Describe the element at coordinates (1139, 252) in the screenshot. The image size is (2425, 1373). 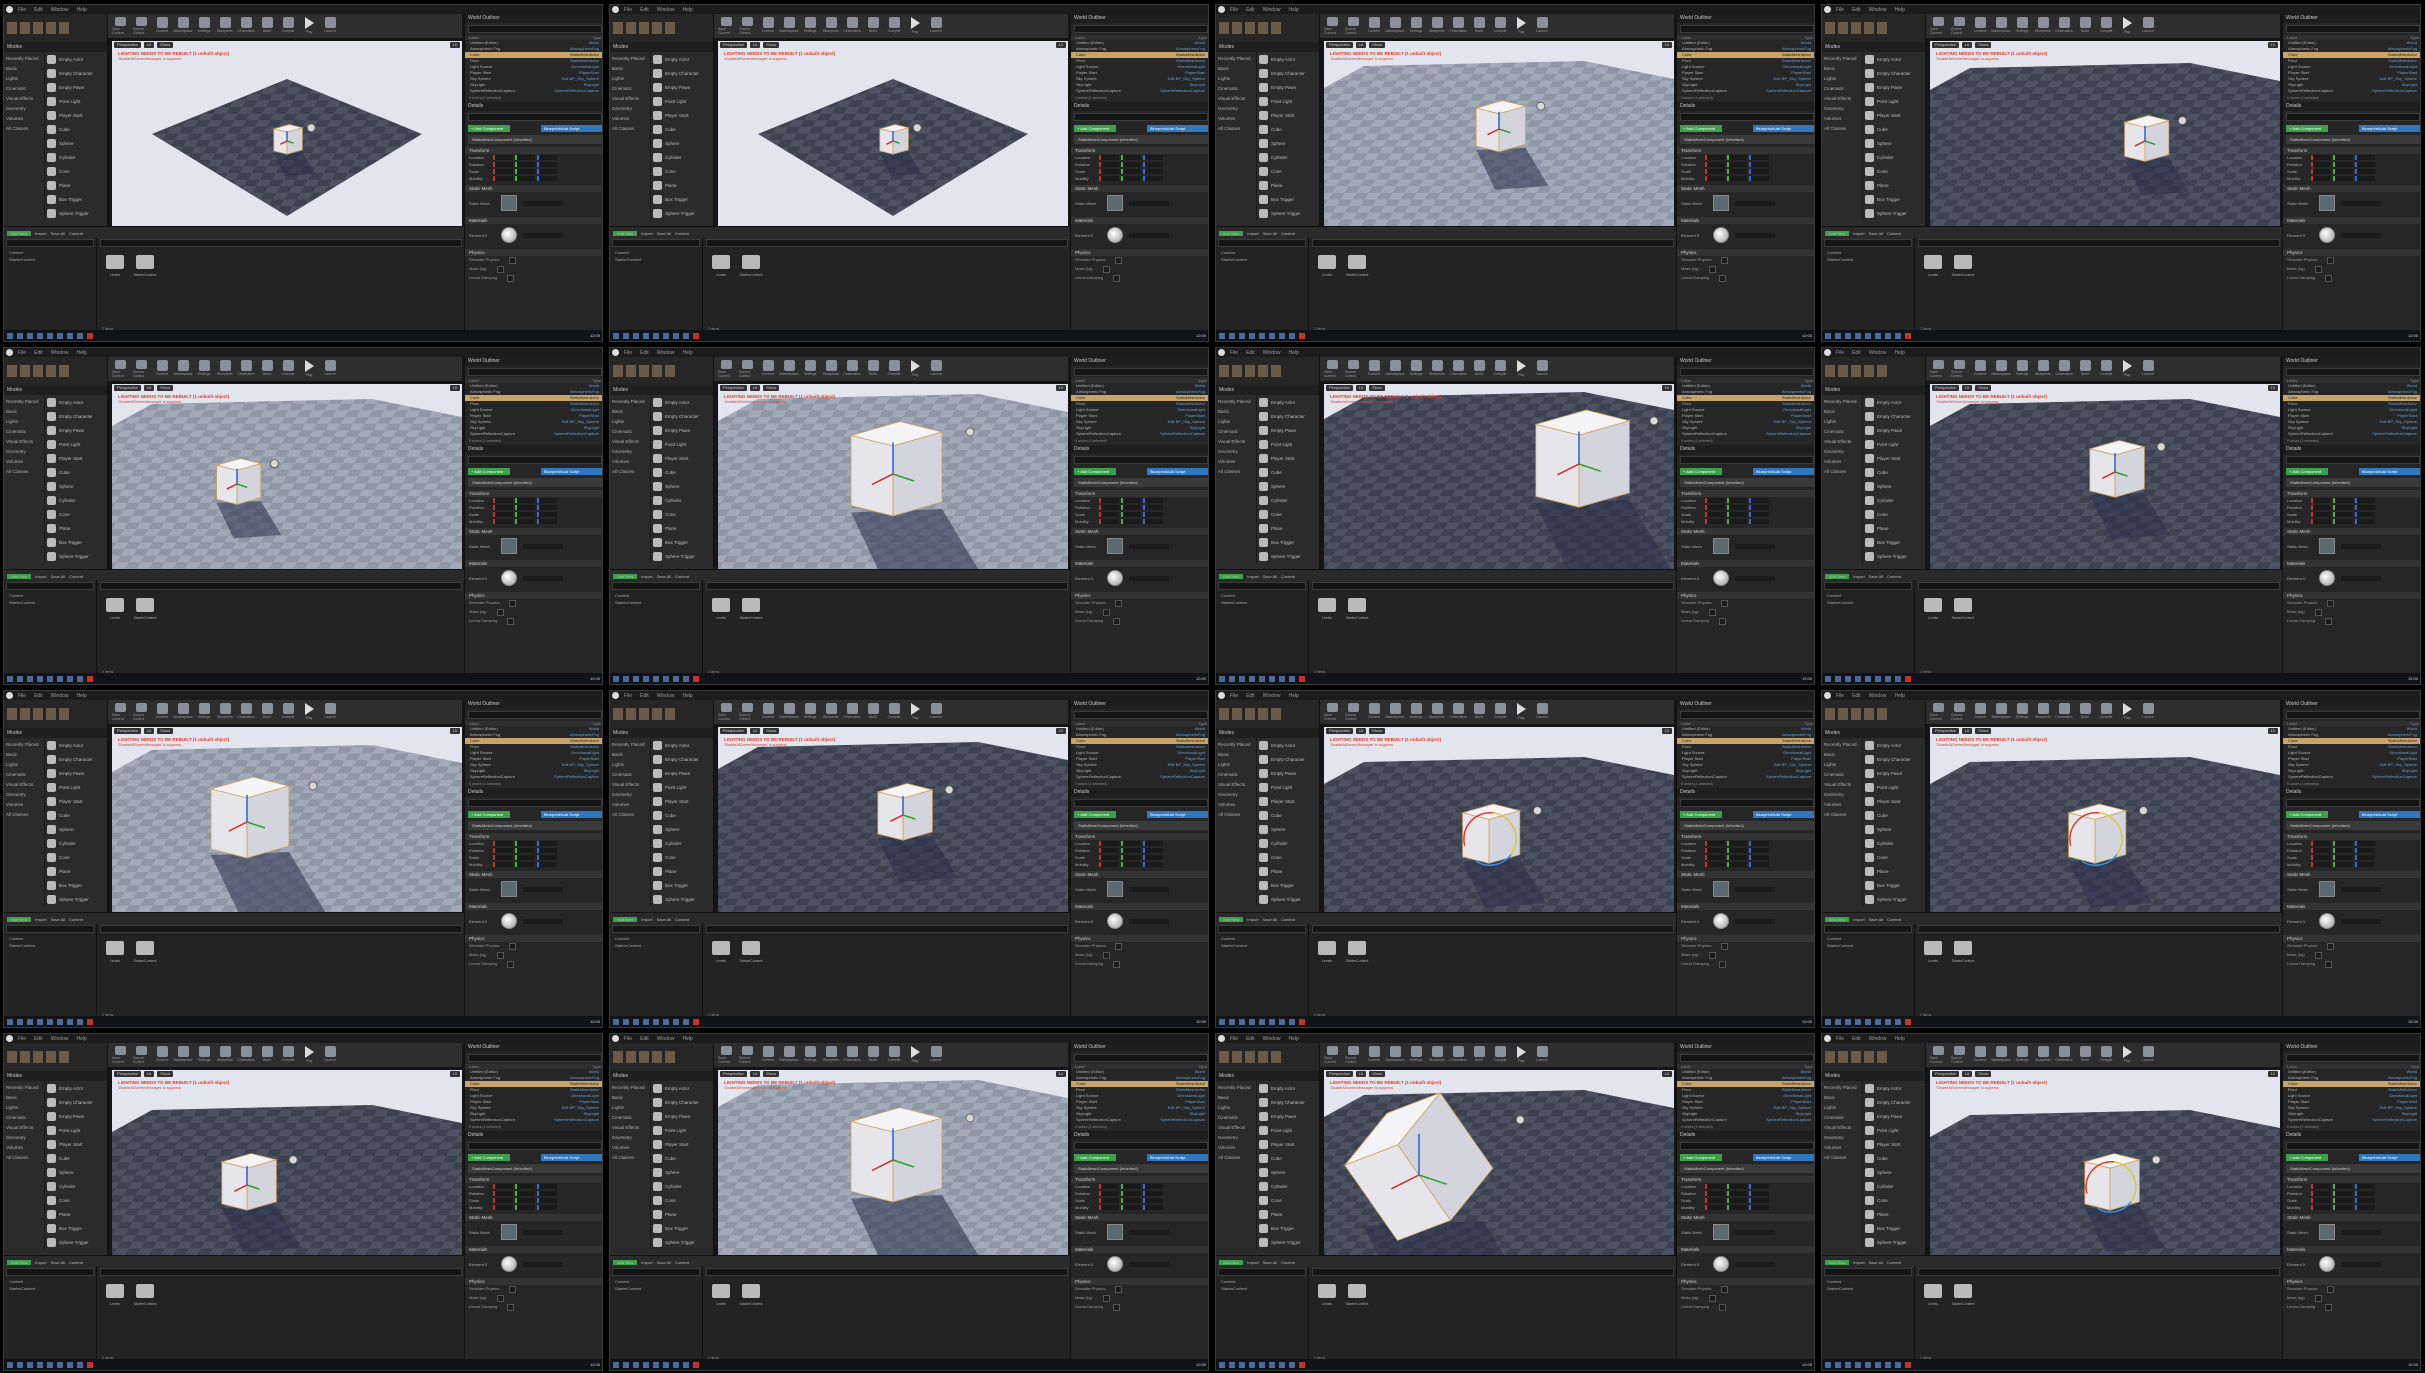
I see `physics-section: Physics` at that location.